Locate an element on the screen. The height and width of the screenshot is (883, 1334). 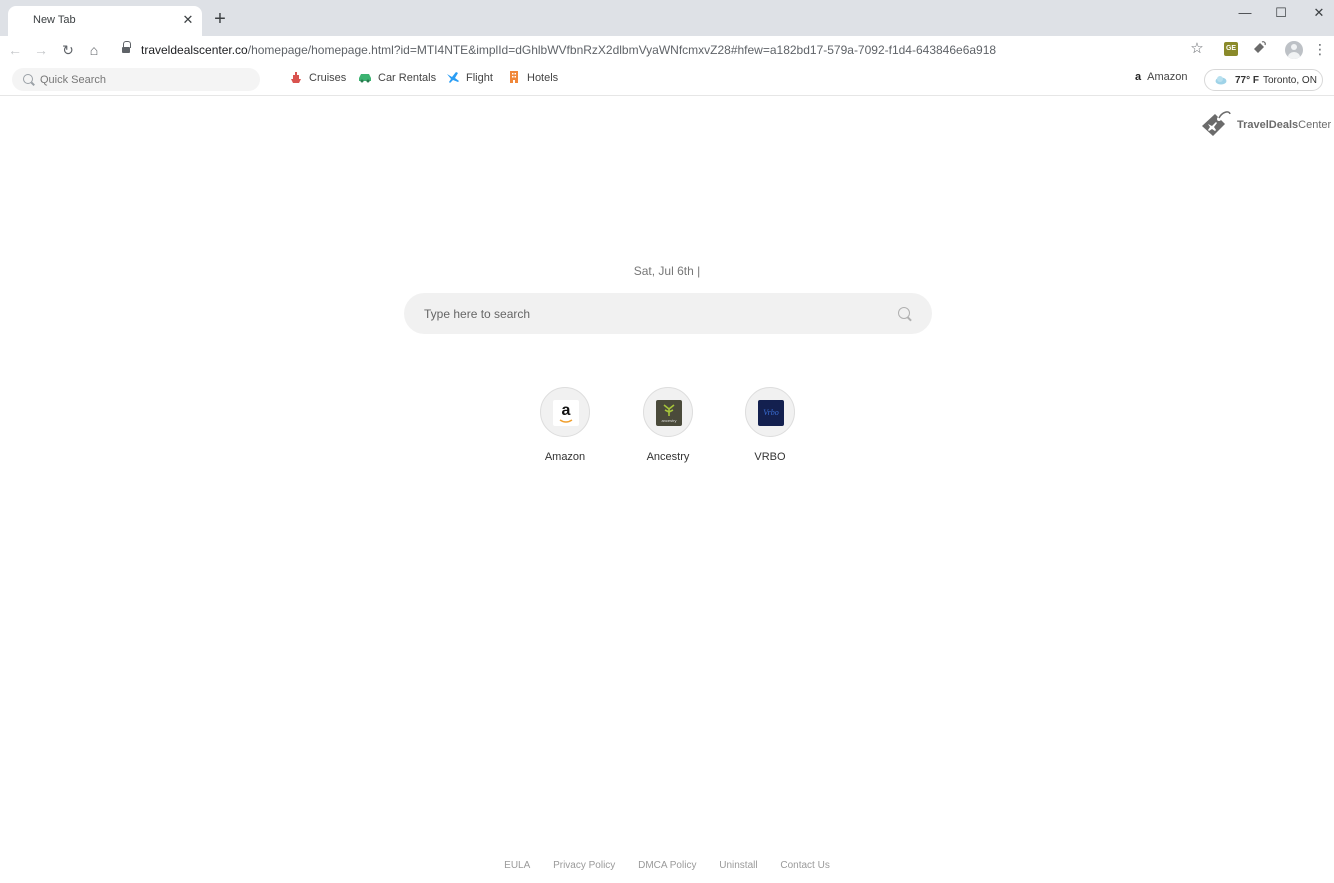
privacy-policy-link: Privacy Policy is located at coordinates (584, 865).